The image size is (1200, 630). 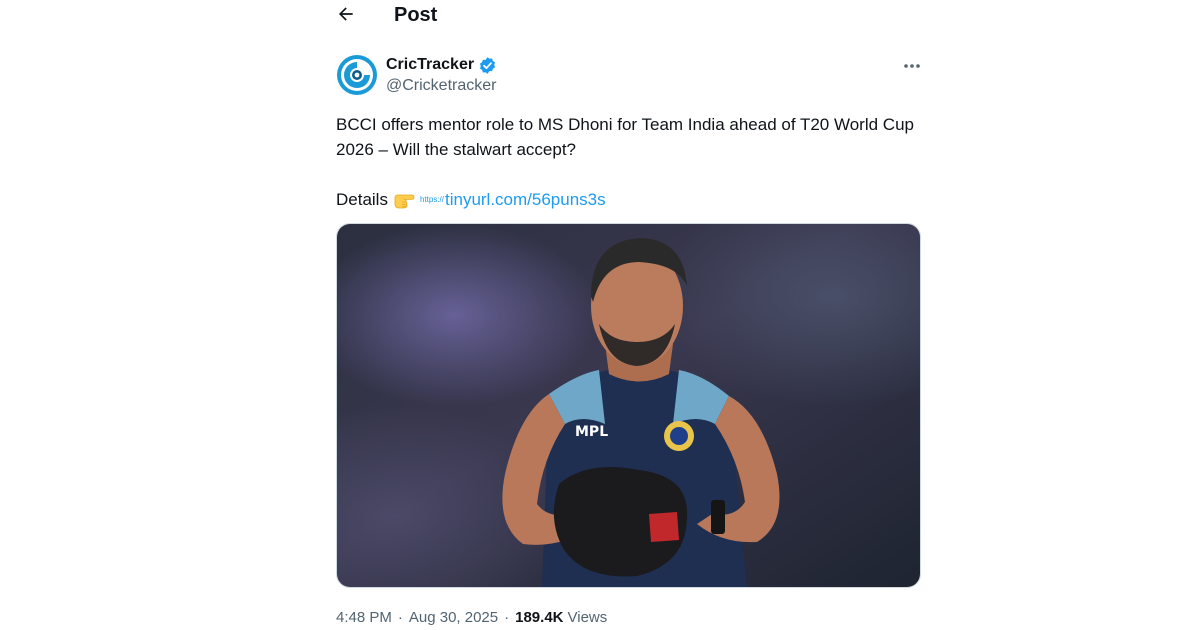 What do you see at coordinates (432, 199) in the screenshot?
I see `link-prefix: https://` at bounding box center [432, 199].